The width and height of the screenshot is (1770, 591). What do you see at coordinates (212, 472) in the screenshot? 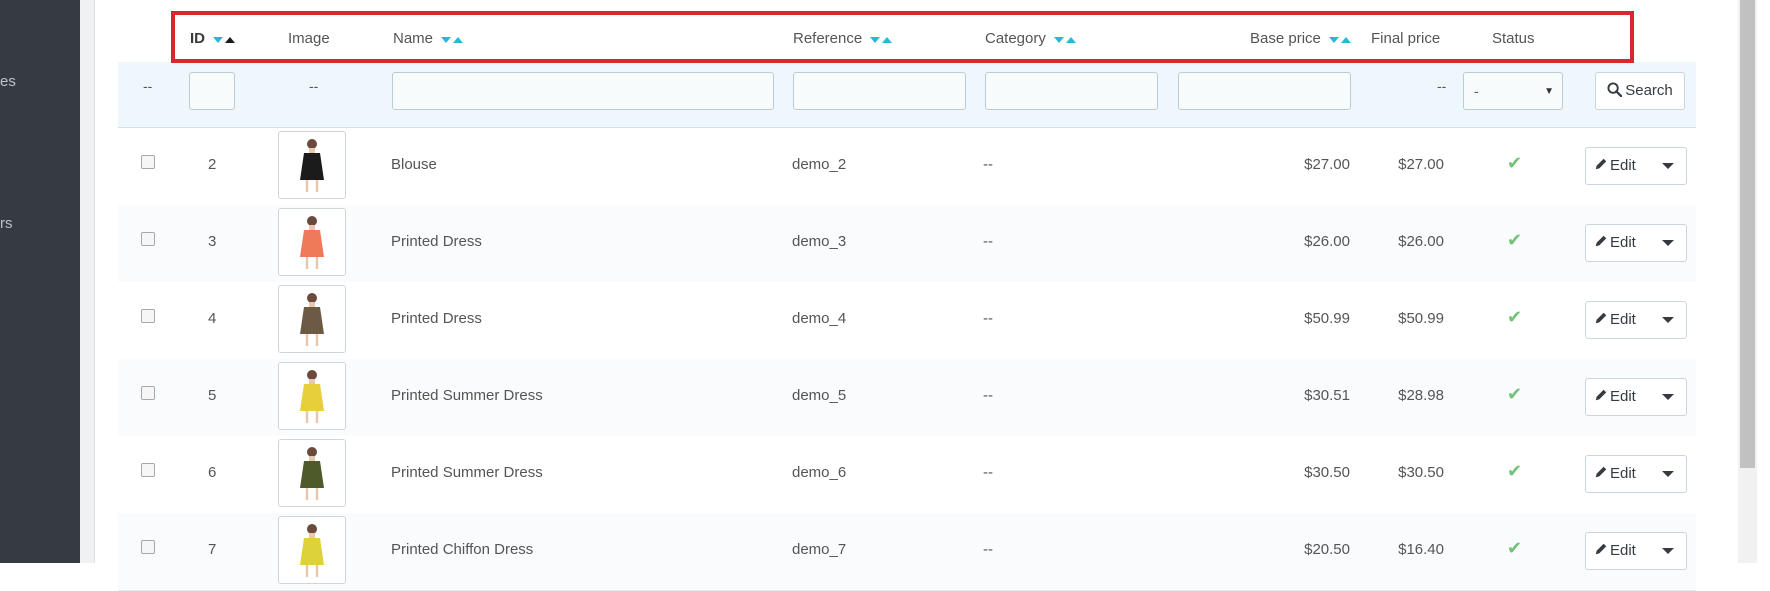
I see `row-id: 6` at bounding box center [212, 472].